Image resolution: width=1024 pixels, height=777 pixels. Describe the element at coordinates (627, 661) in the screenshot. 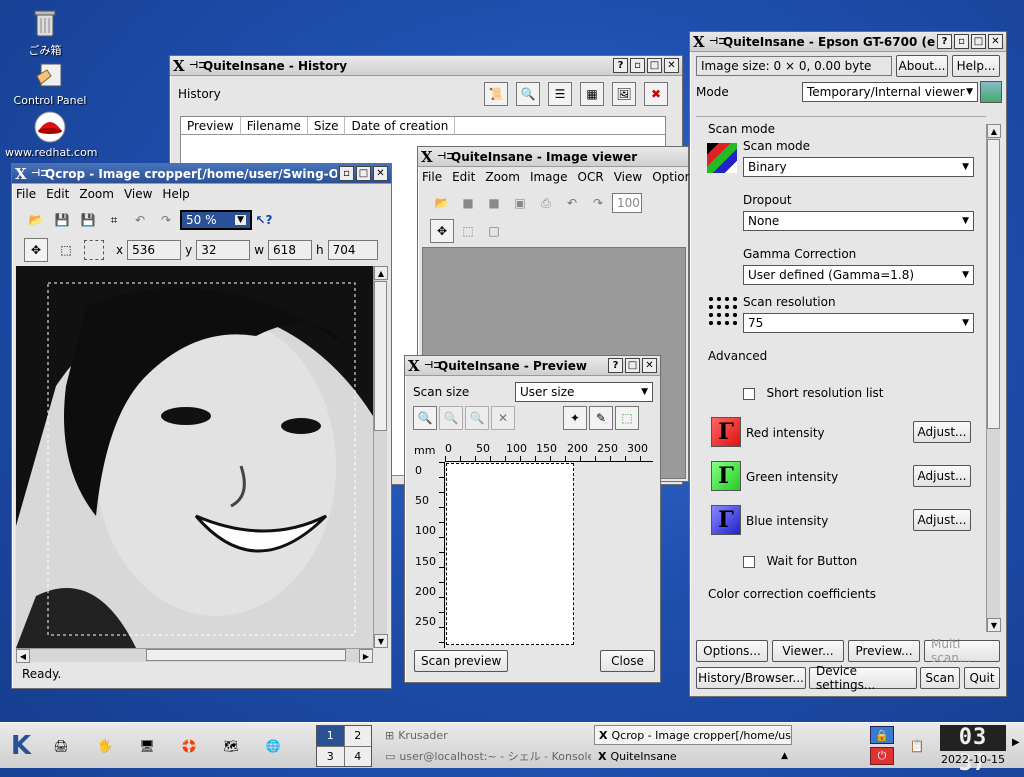

I see `close-preview-button: Close` at that location.